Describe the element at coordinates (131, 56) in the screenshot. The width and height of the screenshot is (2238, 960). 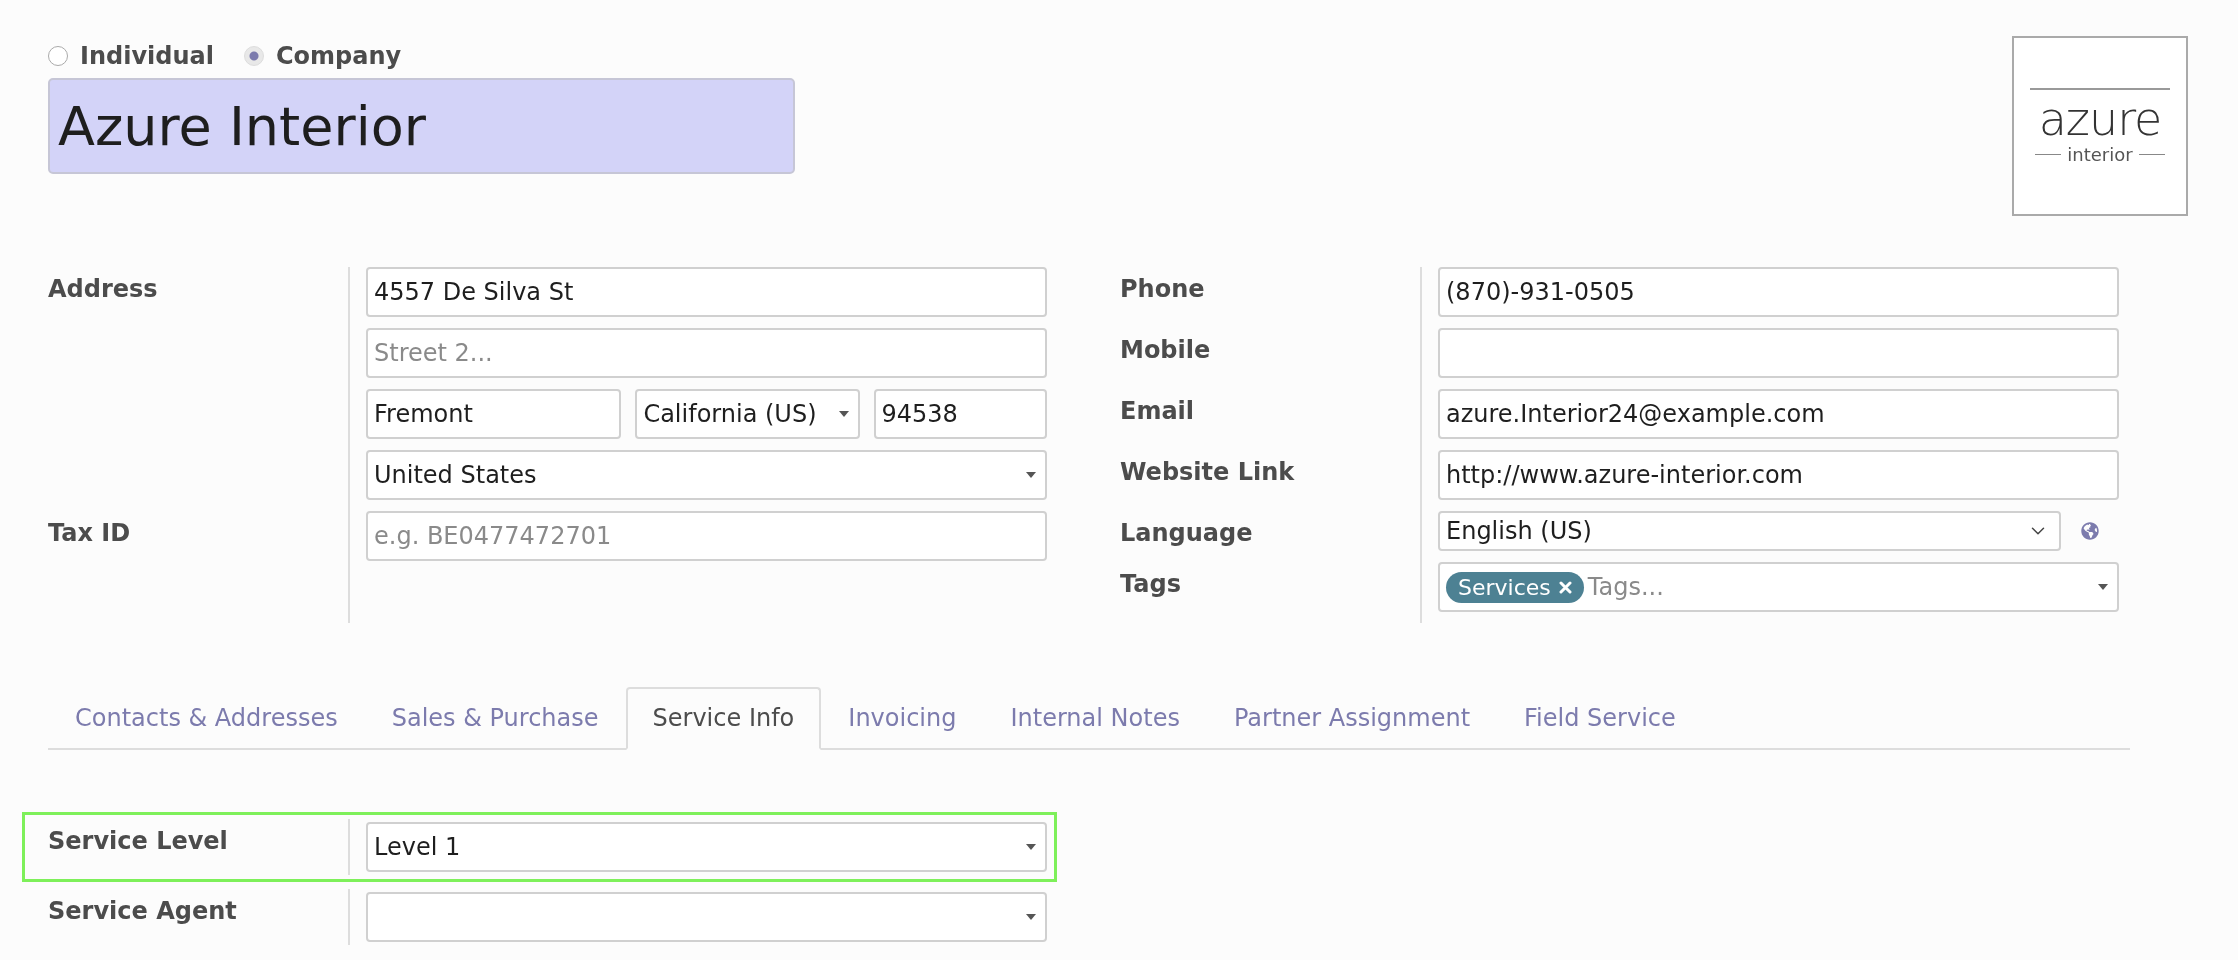
I see `radio-option: Individual` at that location.